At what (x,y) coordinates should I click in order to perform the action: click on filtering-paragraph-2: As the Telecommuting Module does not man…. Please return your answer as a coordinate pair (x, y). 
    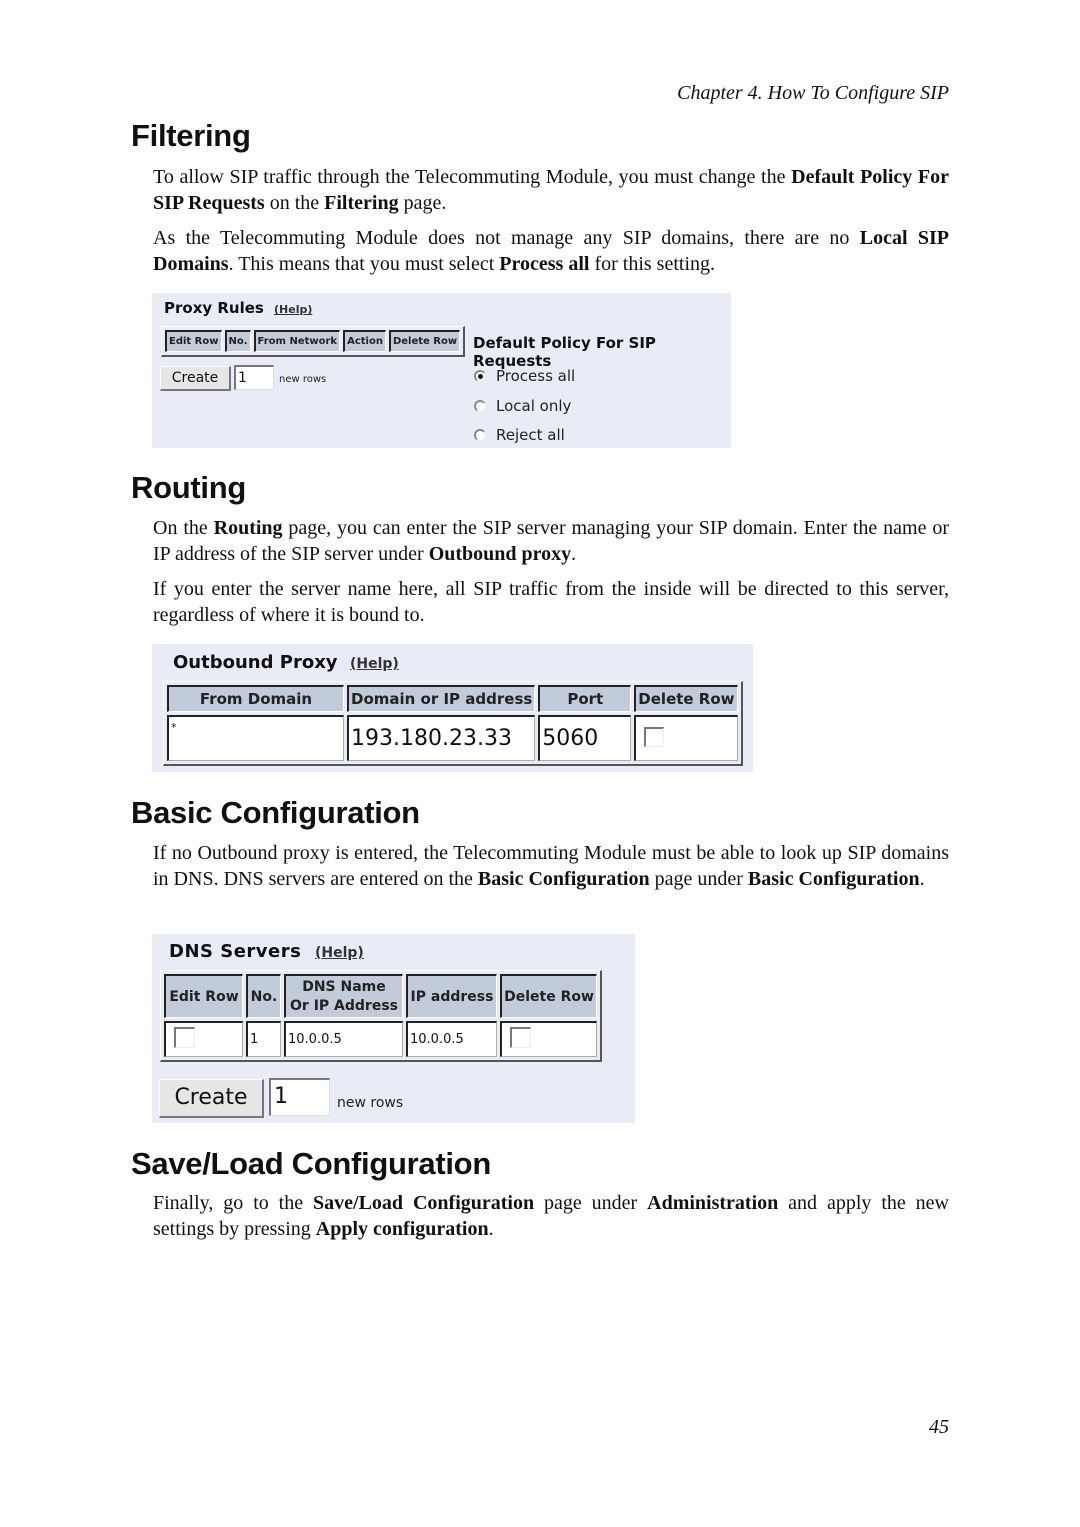
    Looking at the image, I should click on (551, 251).